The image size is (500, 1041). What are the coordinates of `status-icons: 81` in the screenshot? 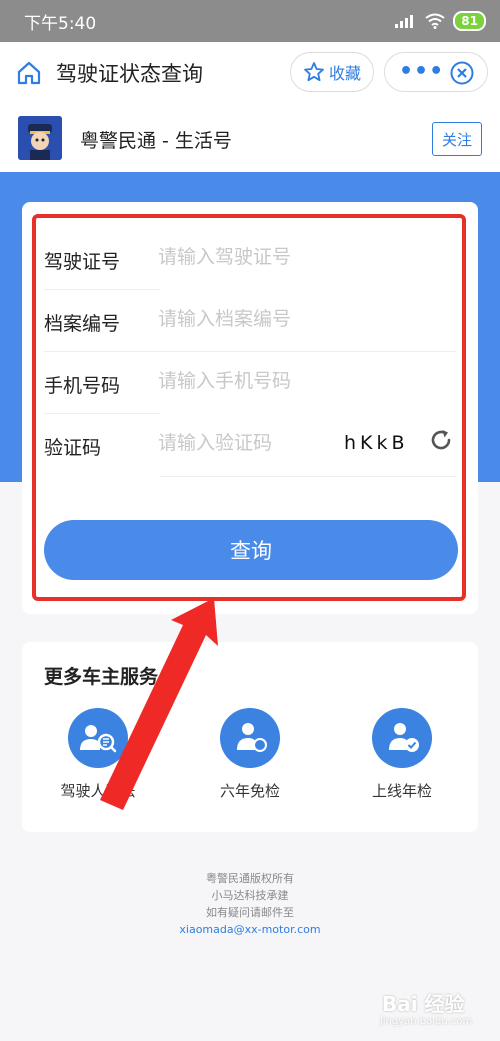 It's located at (440, 21).